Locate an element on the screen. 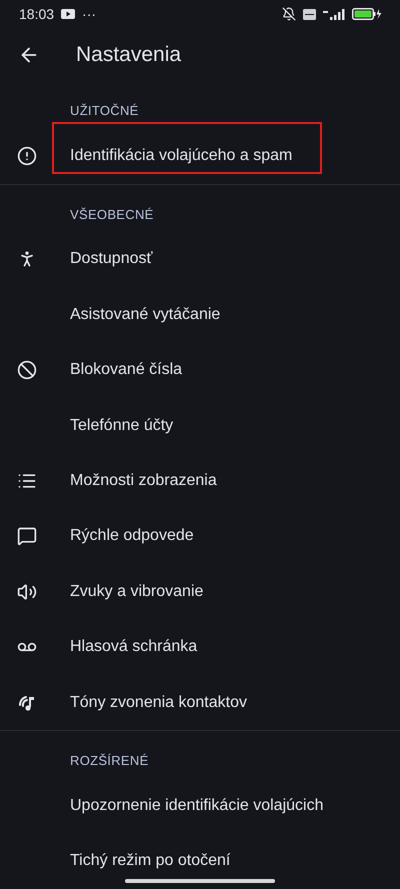  settings-item: Dostupnosť is located at coordinates (111, 259).